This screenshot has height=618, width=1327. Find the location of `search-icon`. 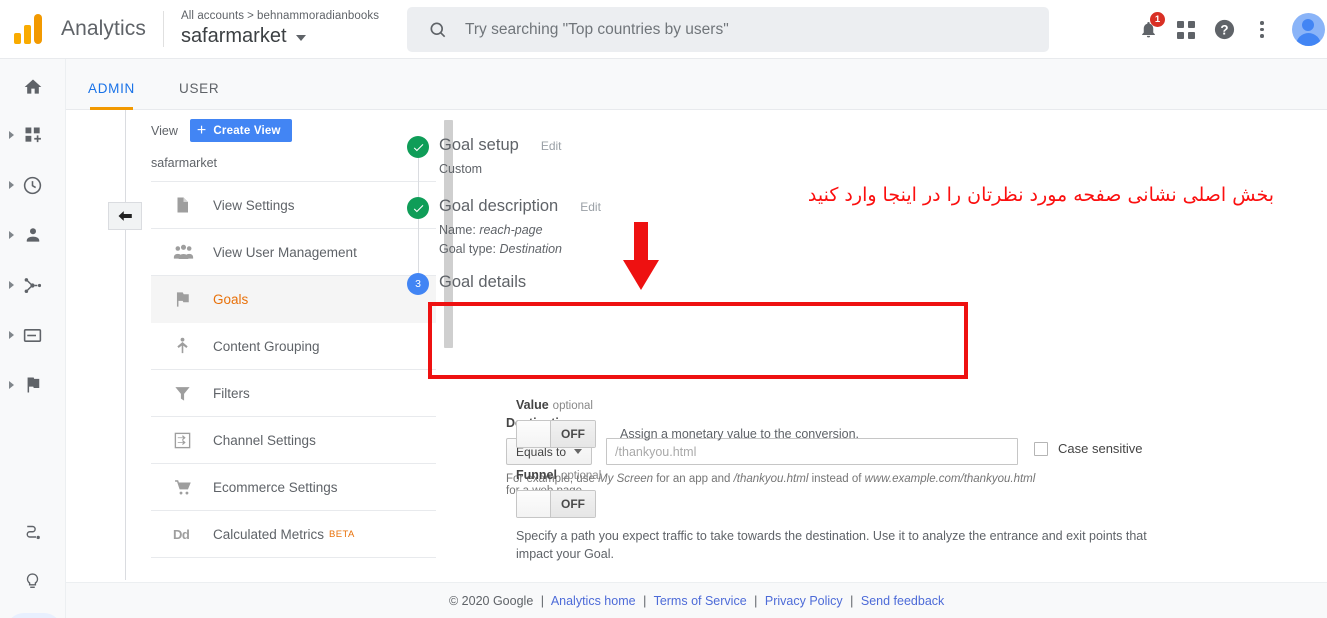

search-icon is located at coordinates (438, 29).